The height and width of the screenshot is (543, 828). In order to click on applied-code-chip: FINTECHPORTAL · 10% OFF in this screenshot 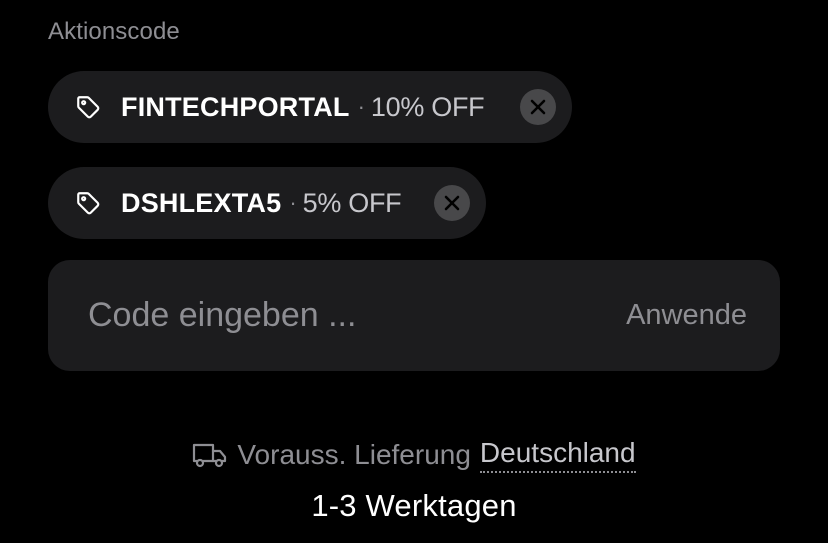, I will do `click(310, 107)`.